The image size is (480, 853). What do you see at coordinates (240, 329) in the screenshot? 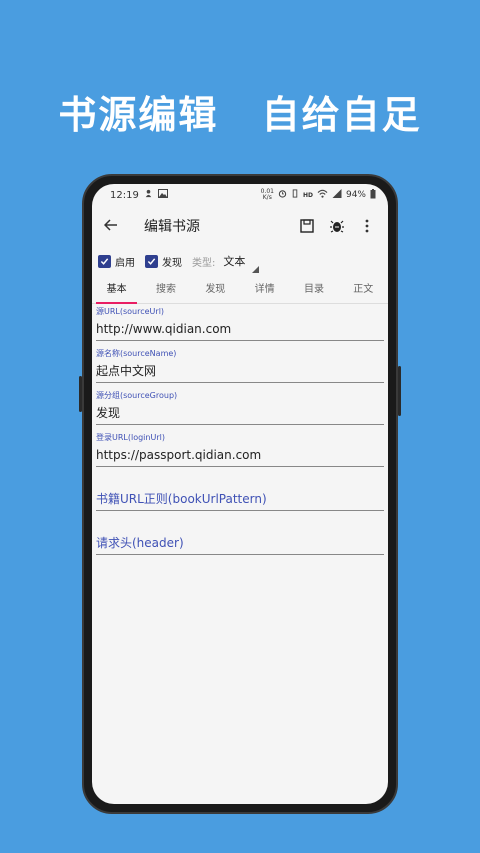
I see `field-value: http://www.qidian.com` at bounding box center [240, 329].